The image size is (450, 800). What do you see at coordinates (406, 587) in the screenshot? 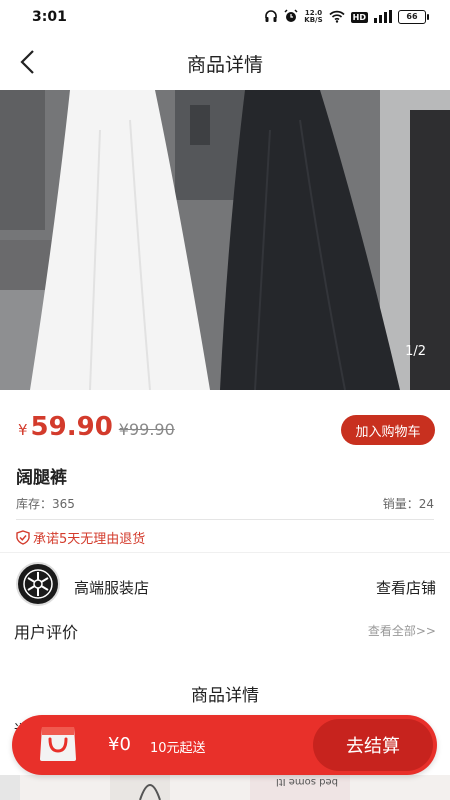
I see `view-store-link: 查看店铺` at bounding box center [406, 587].